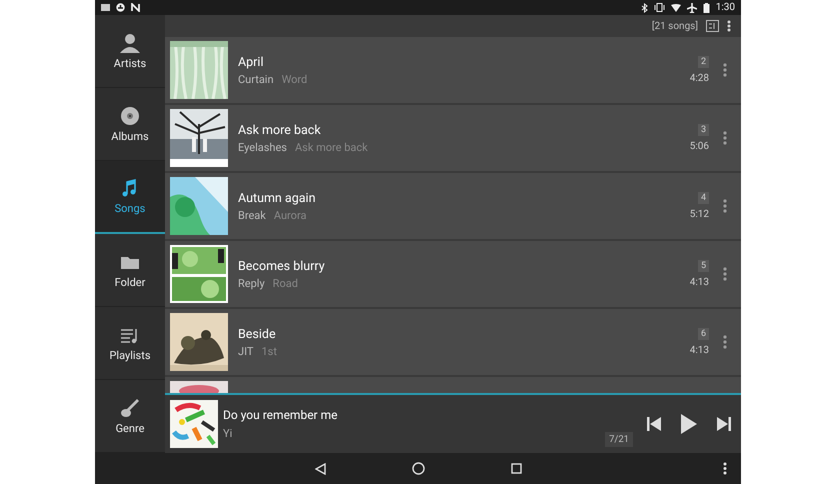 The height and width of the screenshot is (484, 836). I want to click on recent-apps-icon, so click(516, 468).